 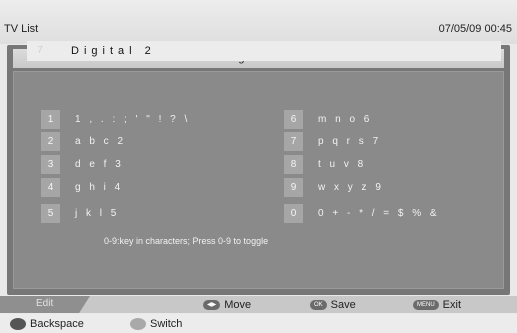 I want to click on edit-mode-indicator: Edit, so click(x=45, y=304).